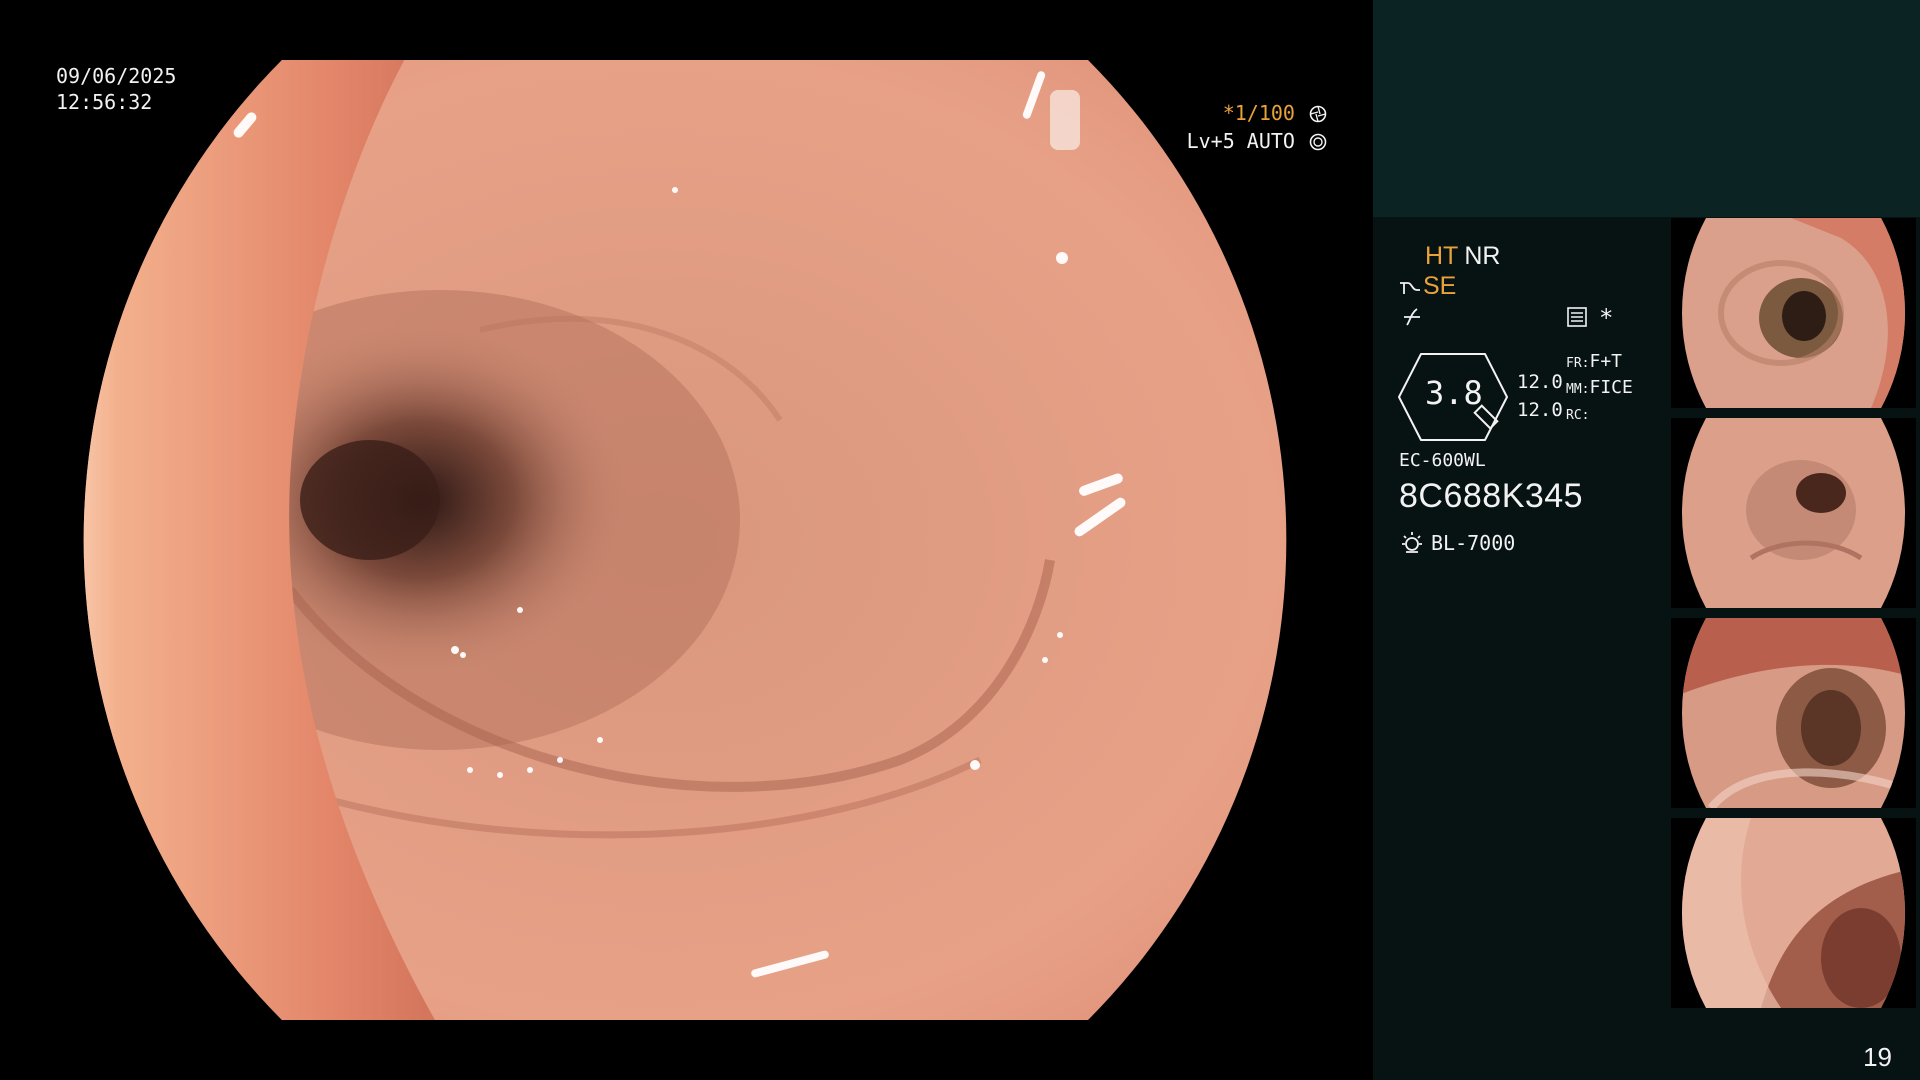 The image size is (1920, 1080). I want to click on panel-header-area, so click(1646, 108).